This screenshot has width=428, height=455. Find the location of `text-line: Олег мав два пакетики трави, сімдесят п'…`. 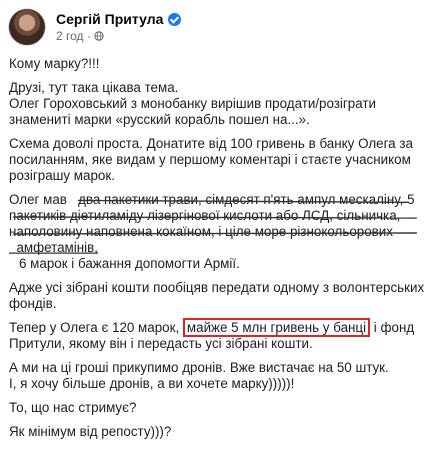

text-line: Олег мав два пакетики трави, сімдесят п'… is located at coordinates (215, 200).